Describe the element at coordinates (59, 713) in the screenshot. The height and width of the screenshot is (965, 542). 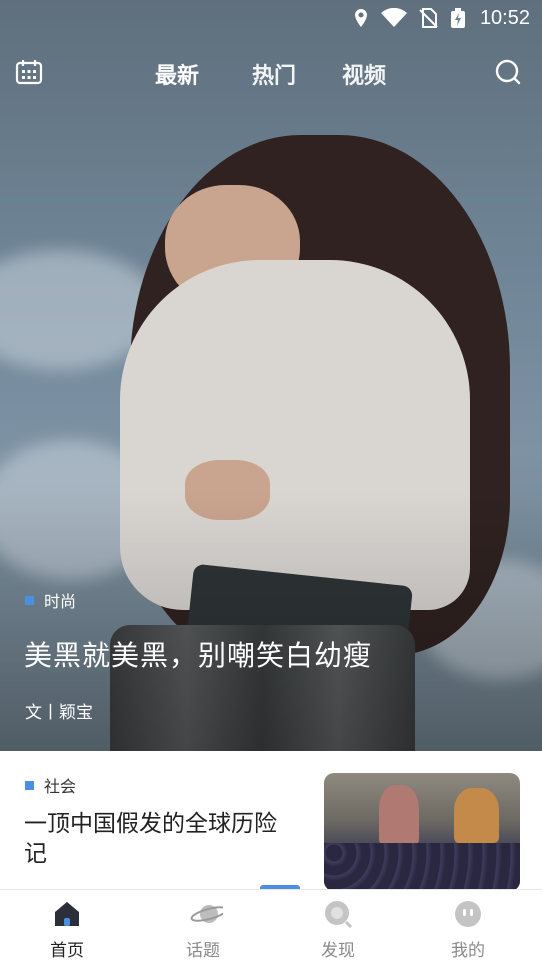
I see `hero-author: 文丨颖宝` at that location.